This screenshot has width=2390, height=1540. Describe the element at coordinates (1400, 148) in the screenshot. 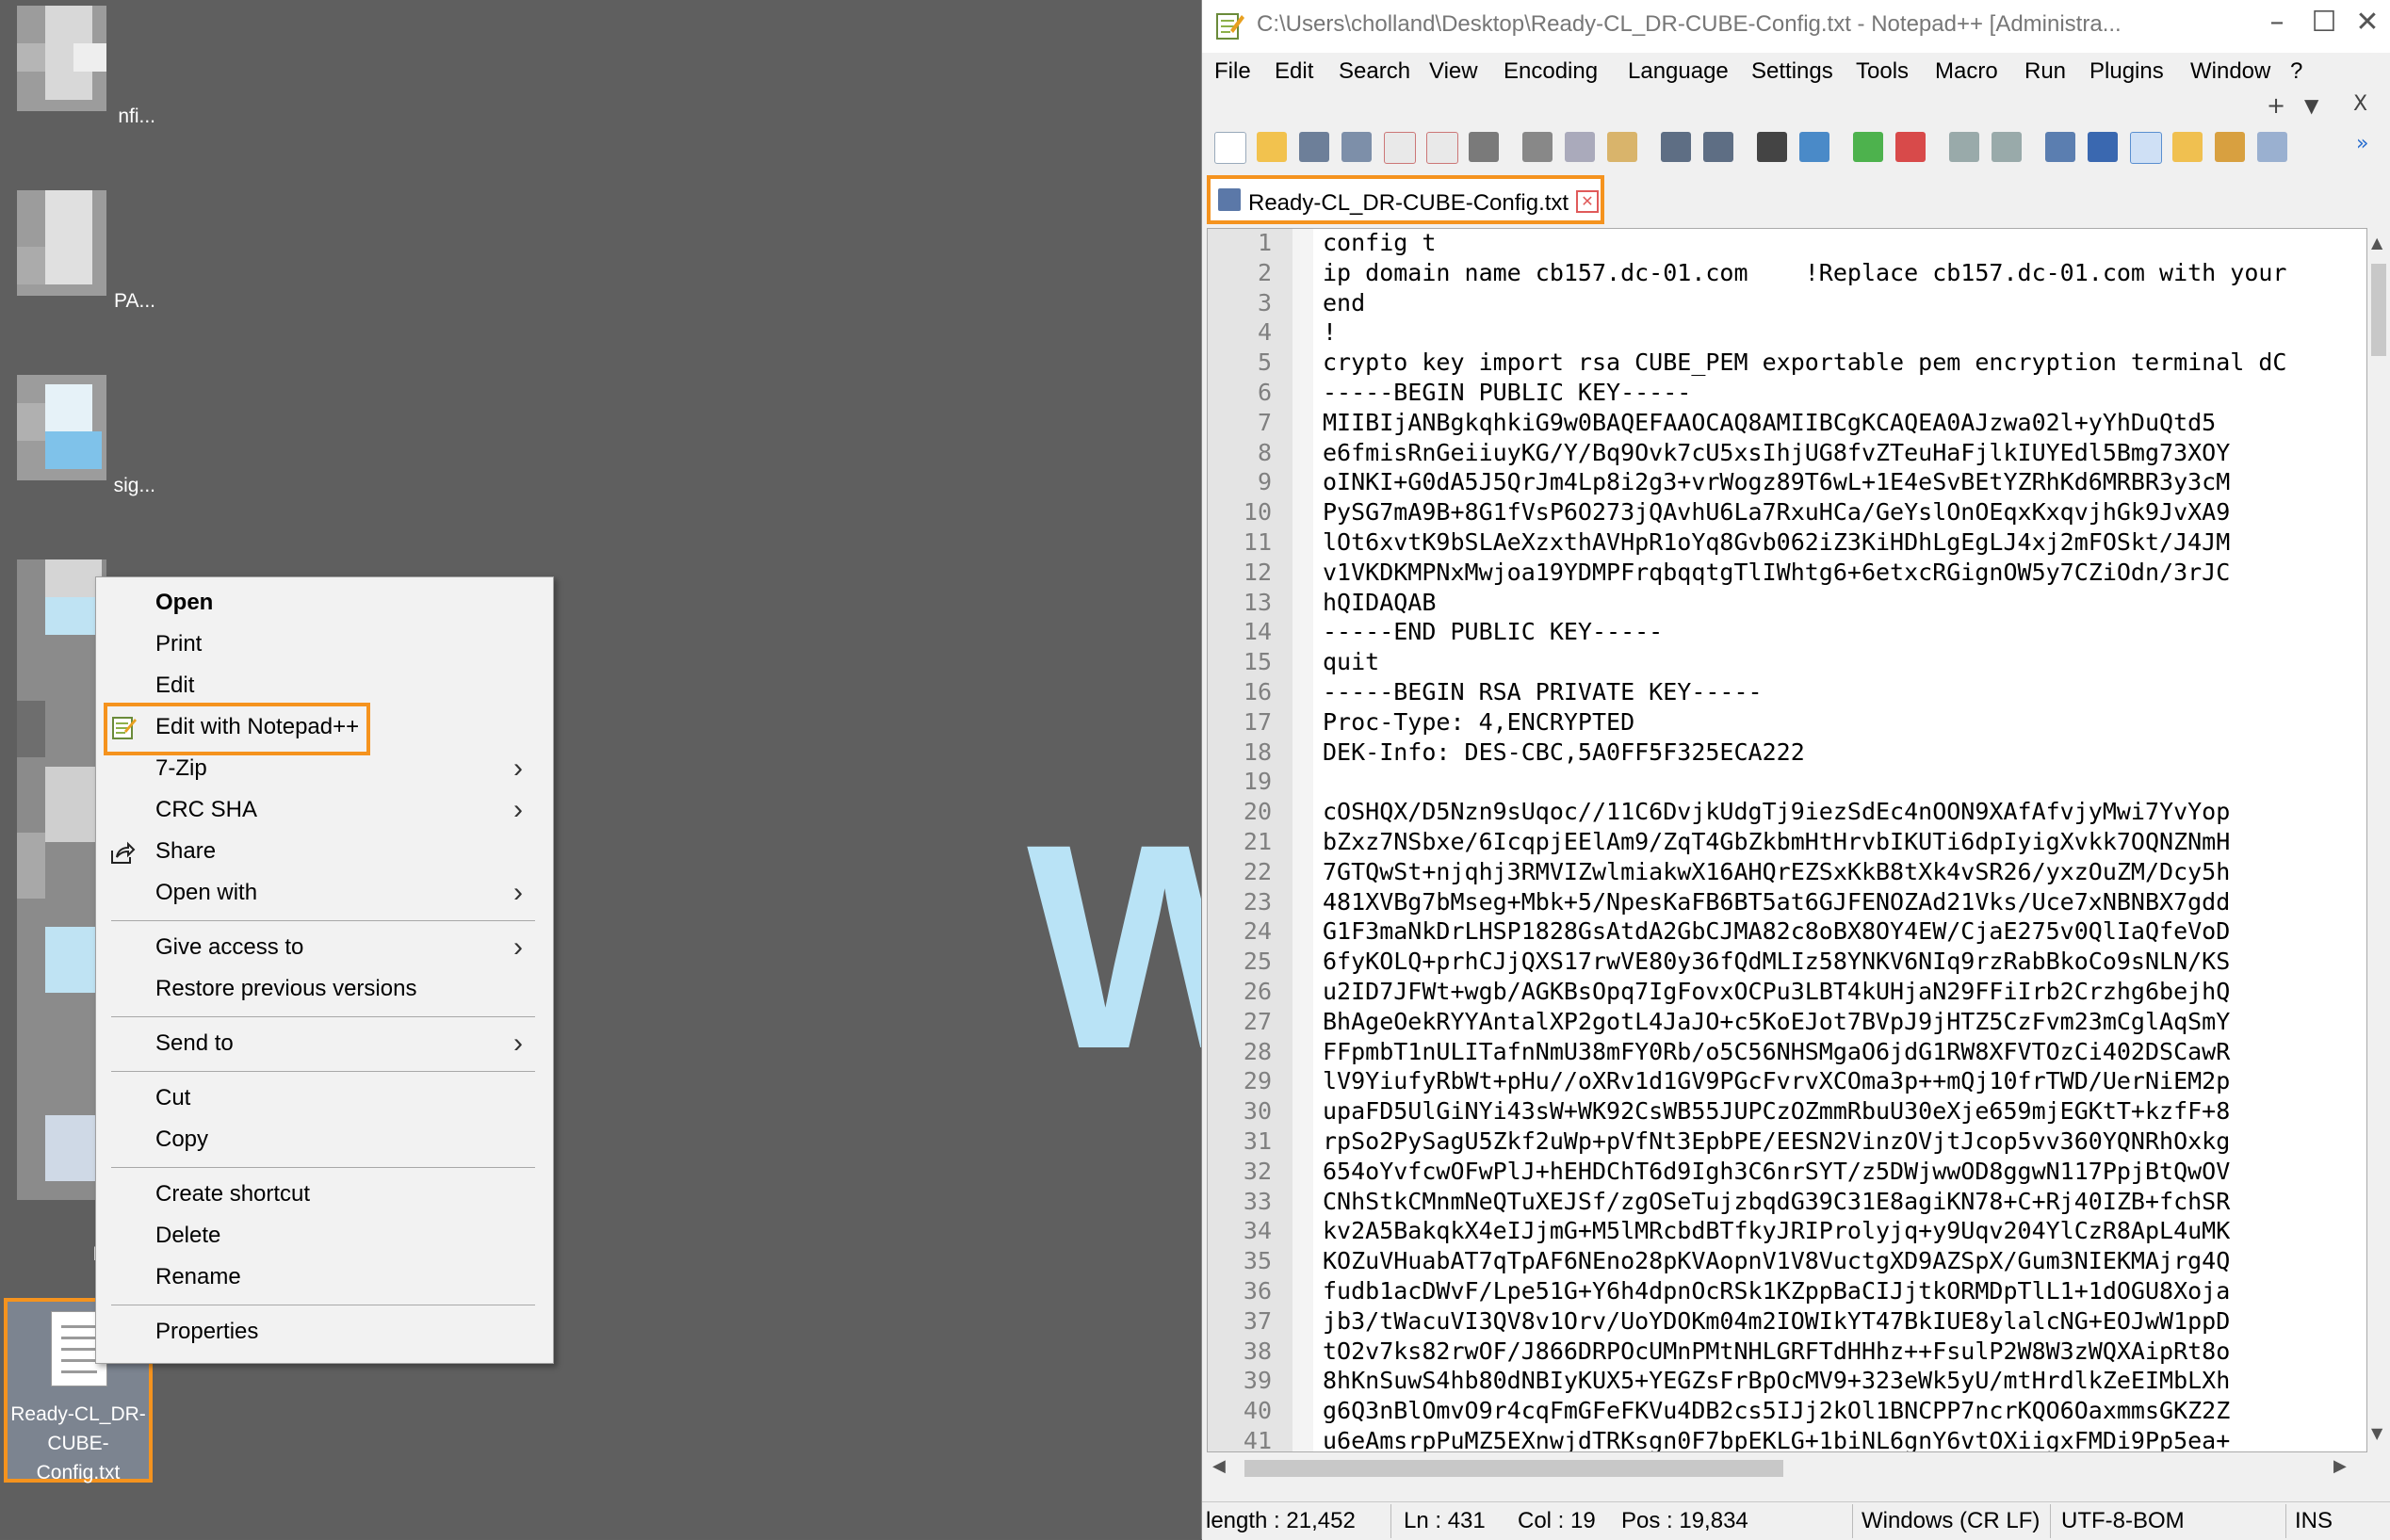

I see `close-file-icon` at that location.